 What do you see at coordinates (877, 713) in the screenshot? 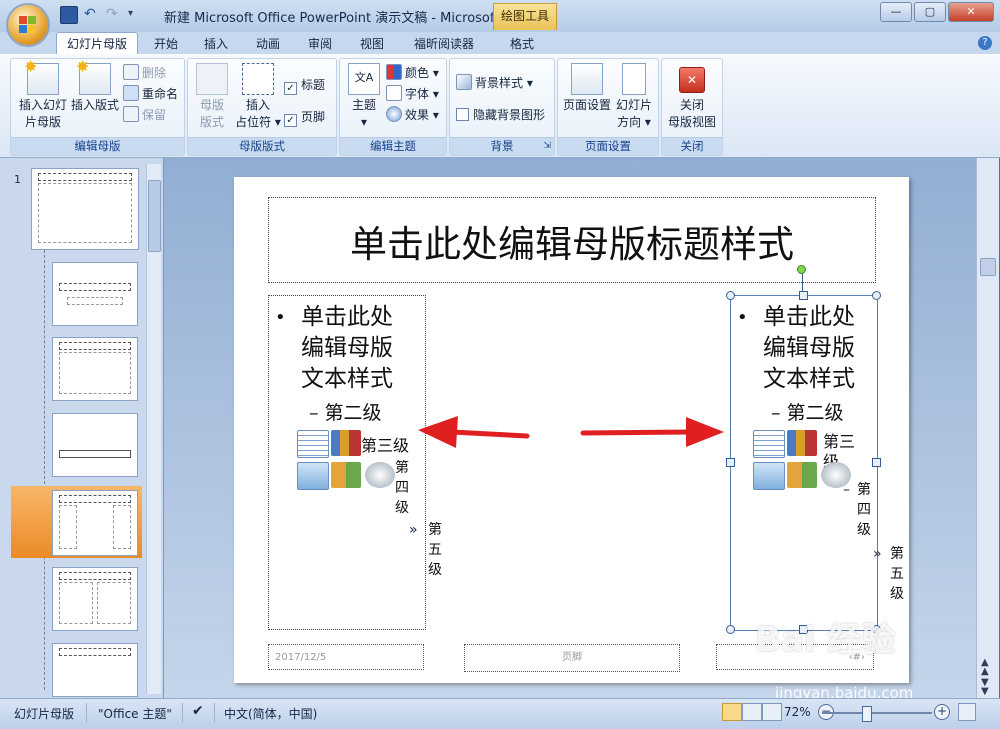
I see `zoom-slider-track` at bounding box center [877, 713].